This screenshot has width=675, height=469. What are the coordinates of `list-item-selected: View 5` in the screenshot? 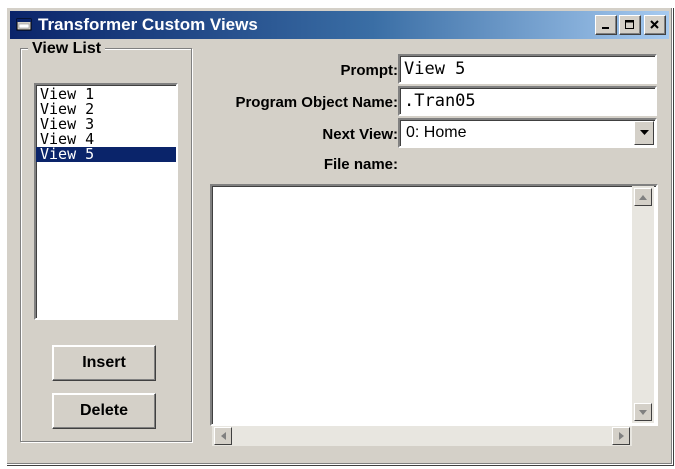 It's located at (106, 154).